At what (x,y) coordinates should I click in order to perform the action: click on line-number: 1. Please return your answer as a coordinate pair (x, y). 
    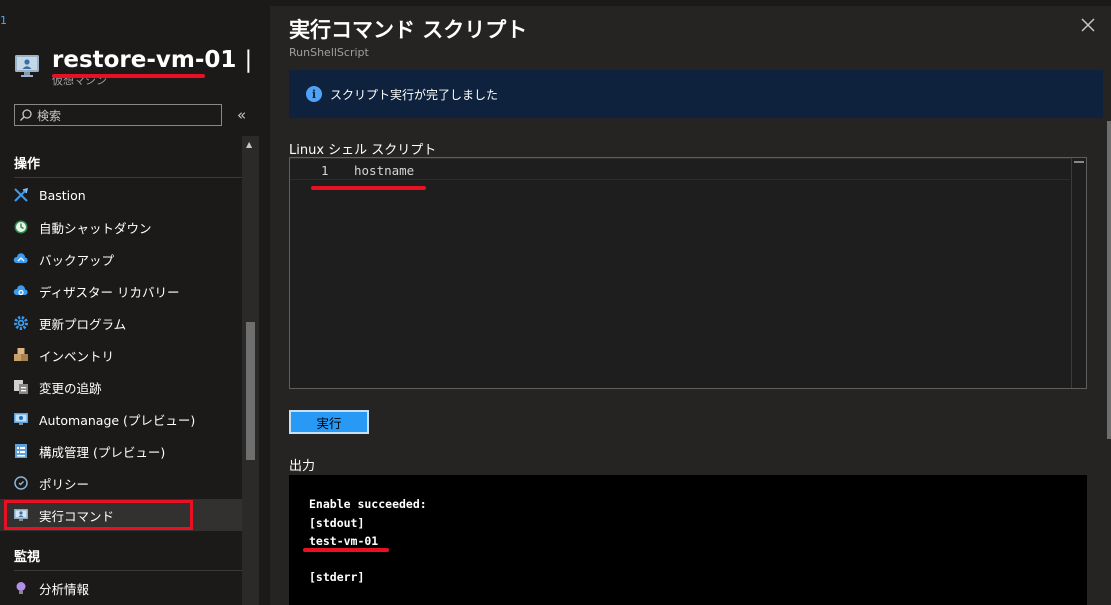
    Looking at the image, I should click on (325, 170).